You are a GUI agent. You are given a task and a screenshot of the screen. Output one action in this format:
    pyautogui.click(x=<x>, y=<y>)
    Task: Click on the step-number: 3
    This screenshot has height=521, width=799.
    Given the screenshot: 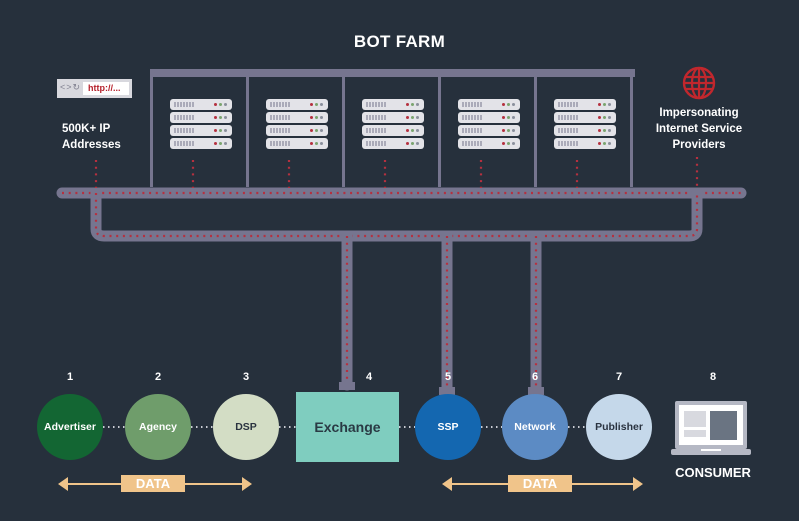 What is the action you would take?
    pyautogui.click(x=246, y=377)
    